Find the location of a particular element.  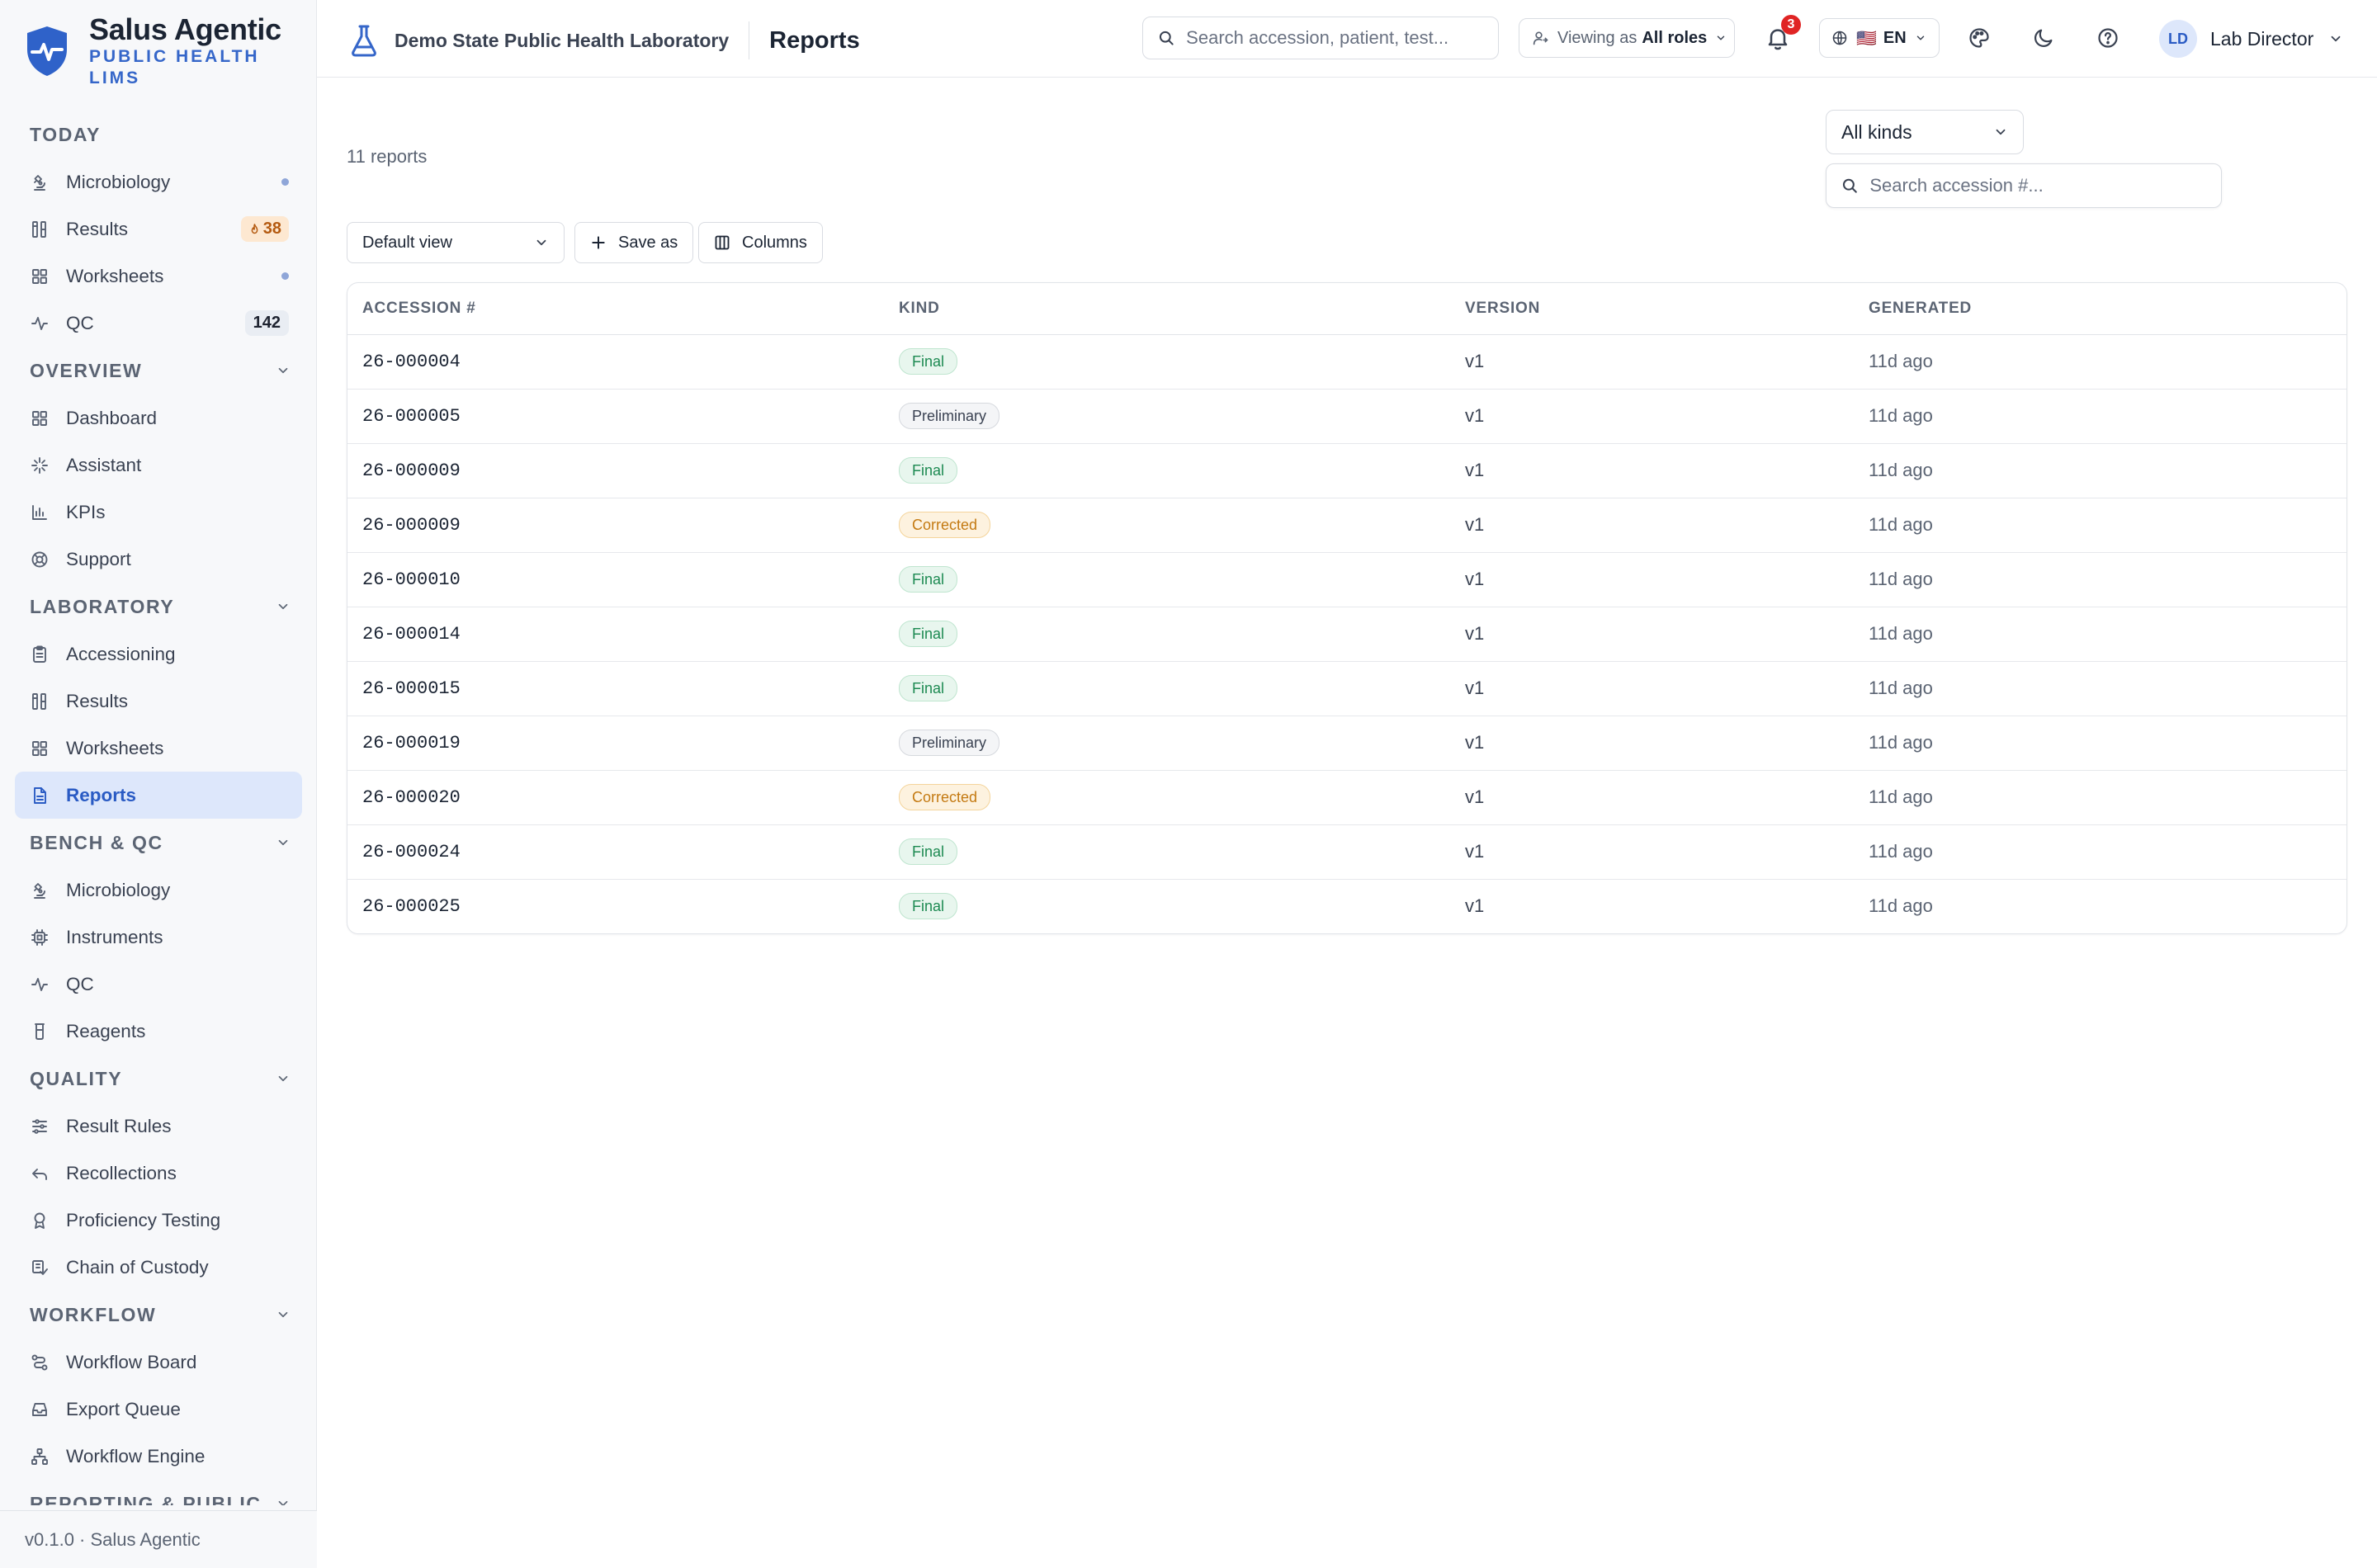

kind-cell: Final is located at coordinates (1167, 906).